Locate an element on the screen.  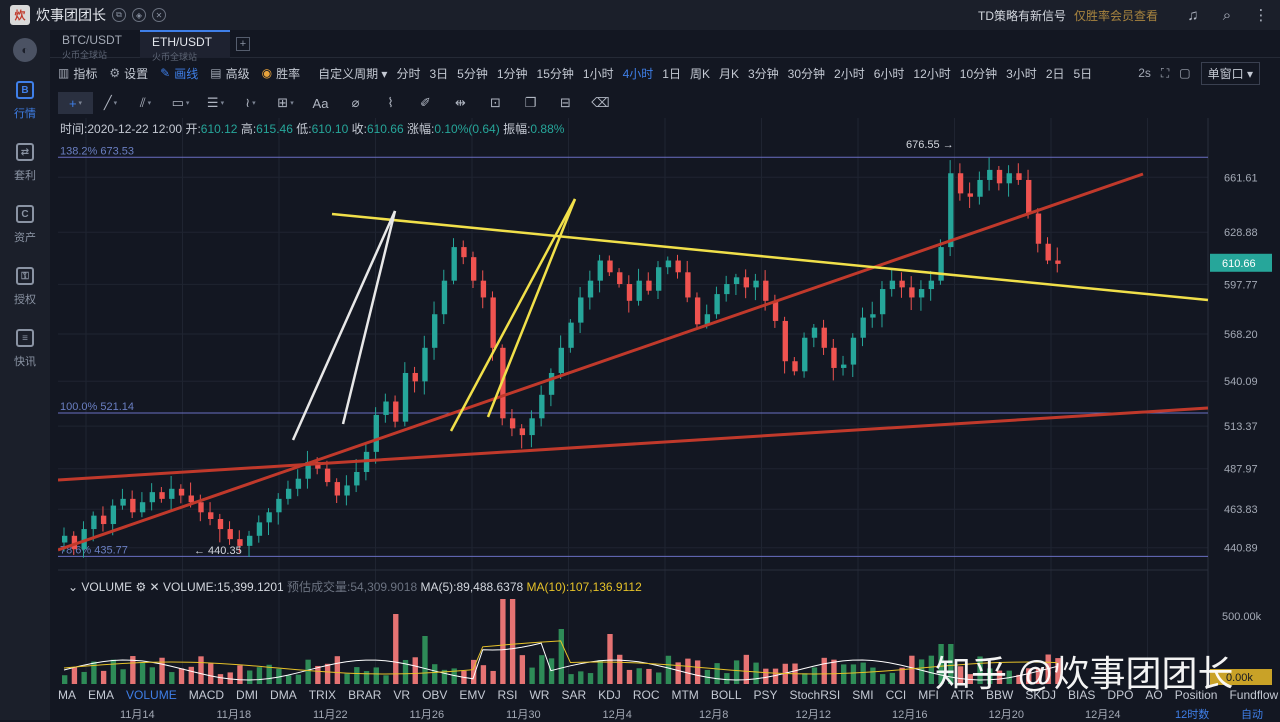
trash-icon: ⌫ is located at coordinates (600, 103).